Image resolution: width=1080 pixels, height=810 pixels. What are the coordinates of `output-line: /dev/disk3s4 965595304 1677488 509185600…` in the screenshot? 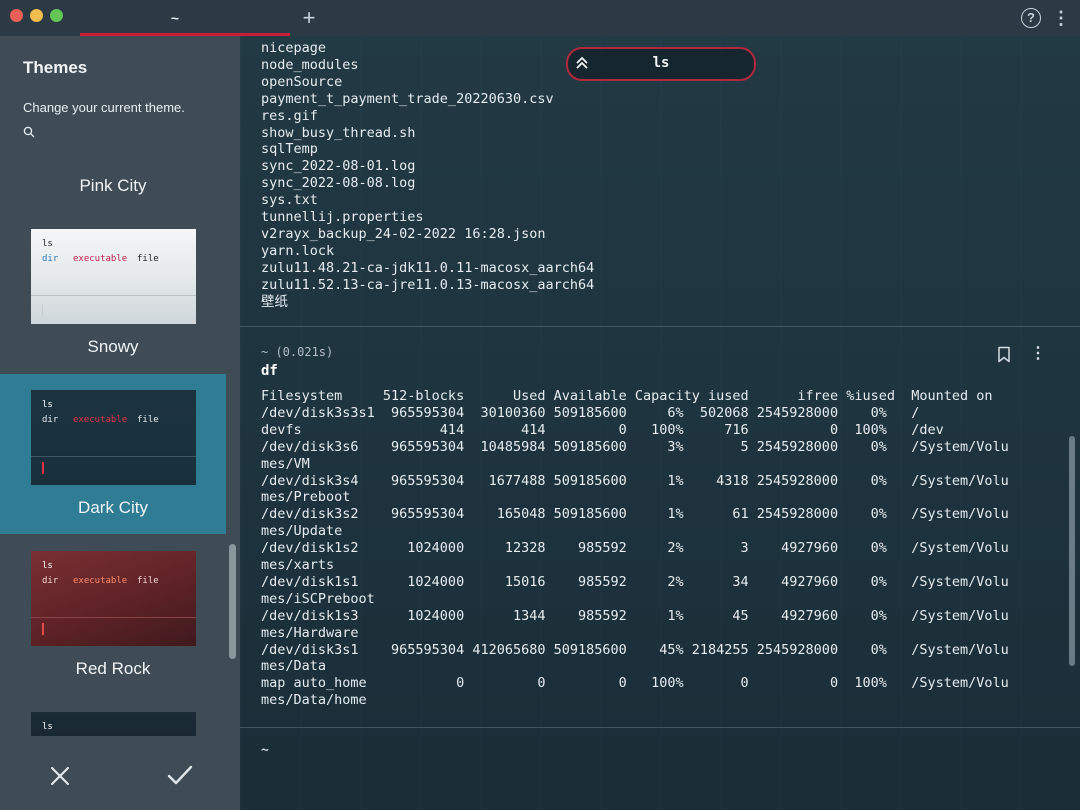 It's located at (635, 480).